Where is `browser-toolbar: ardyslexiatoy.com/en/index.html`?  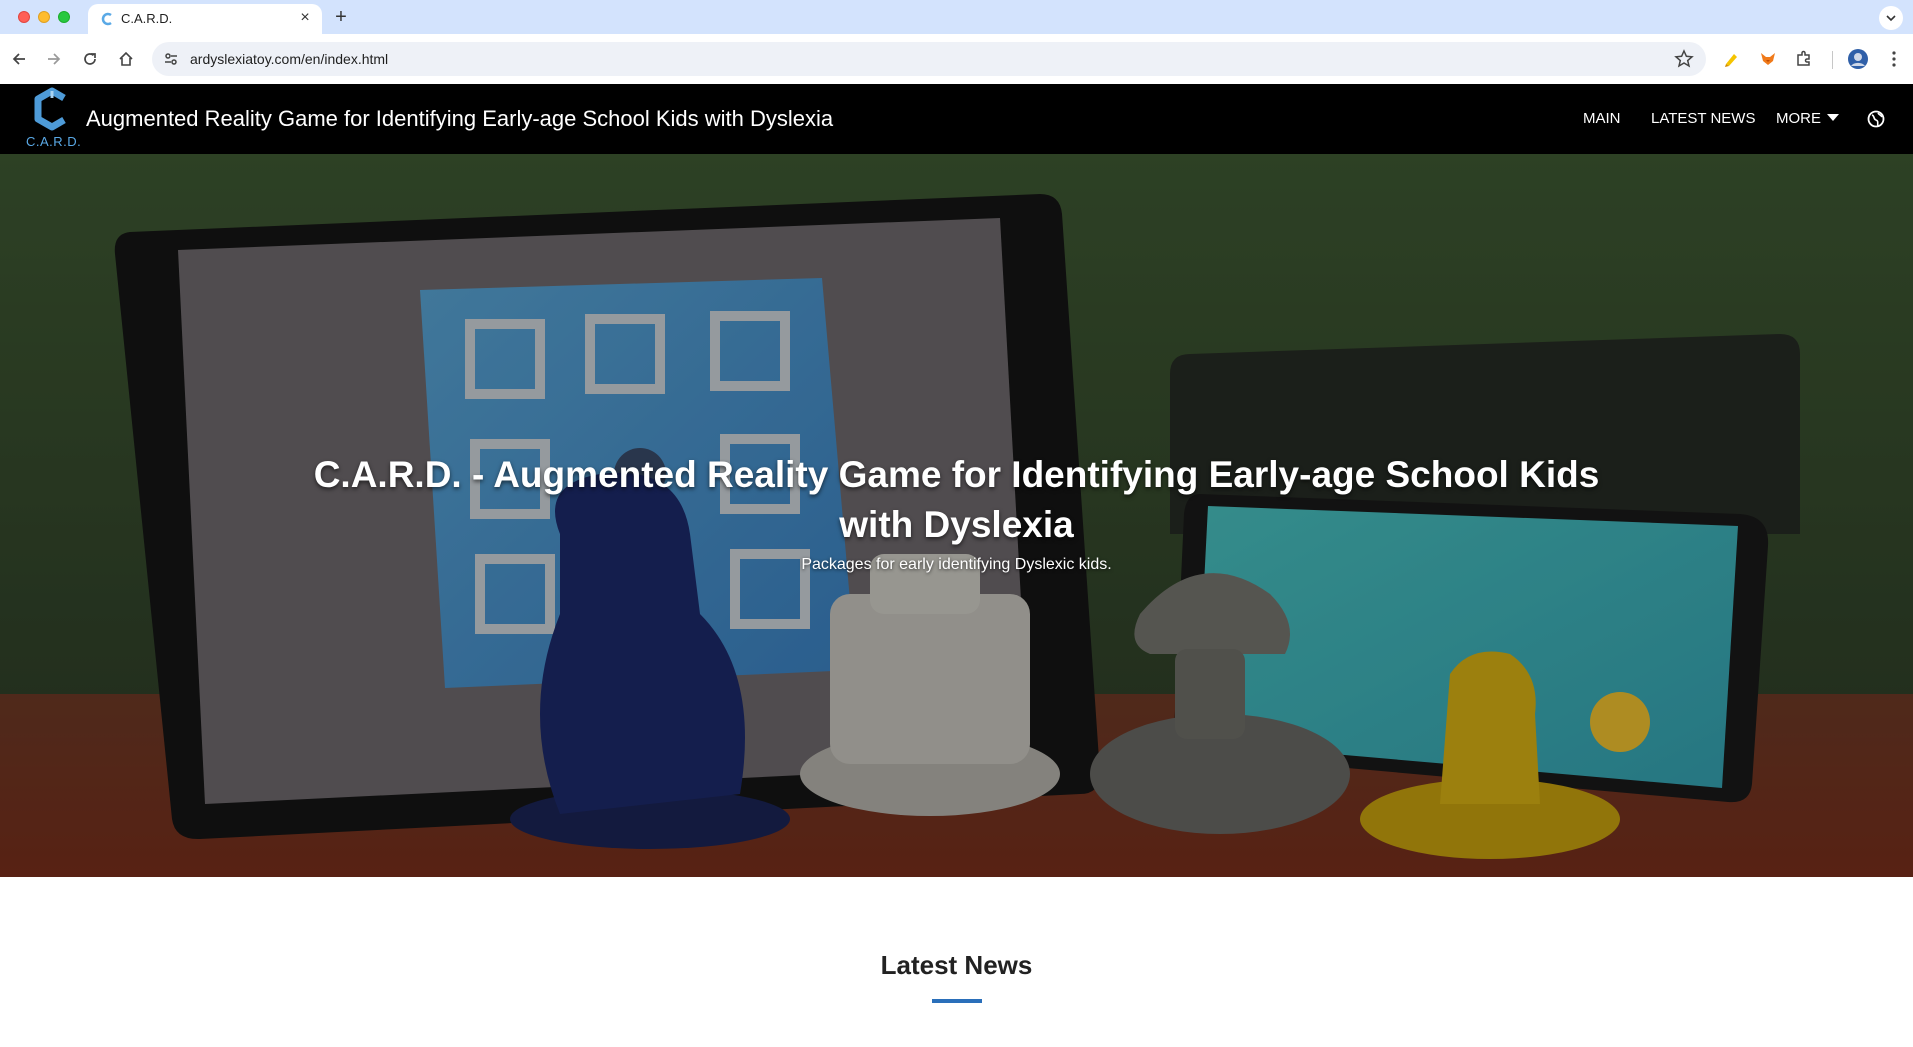 browser-toolbar: ardyslexiatoy.com/en/index.html is located at coordinates (956, 59).